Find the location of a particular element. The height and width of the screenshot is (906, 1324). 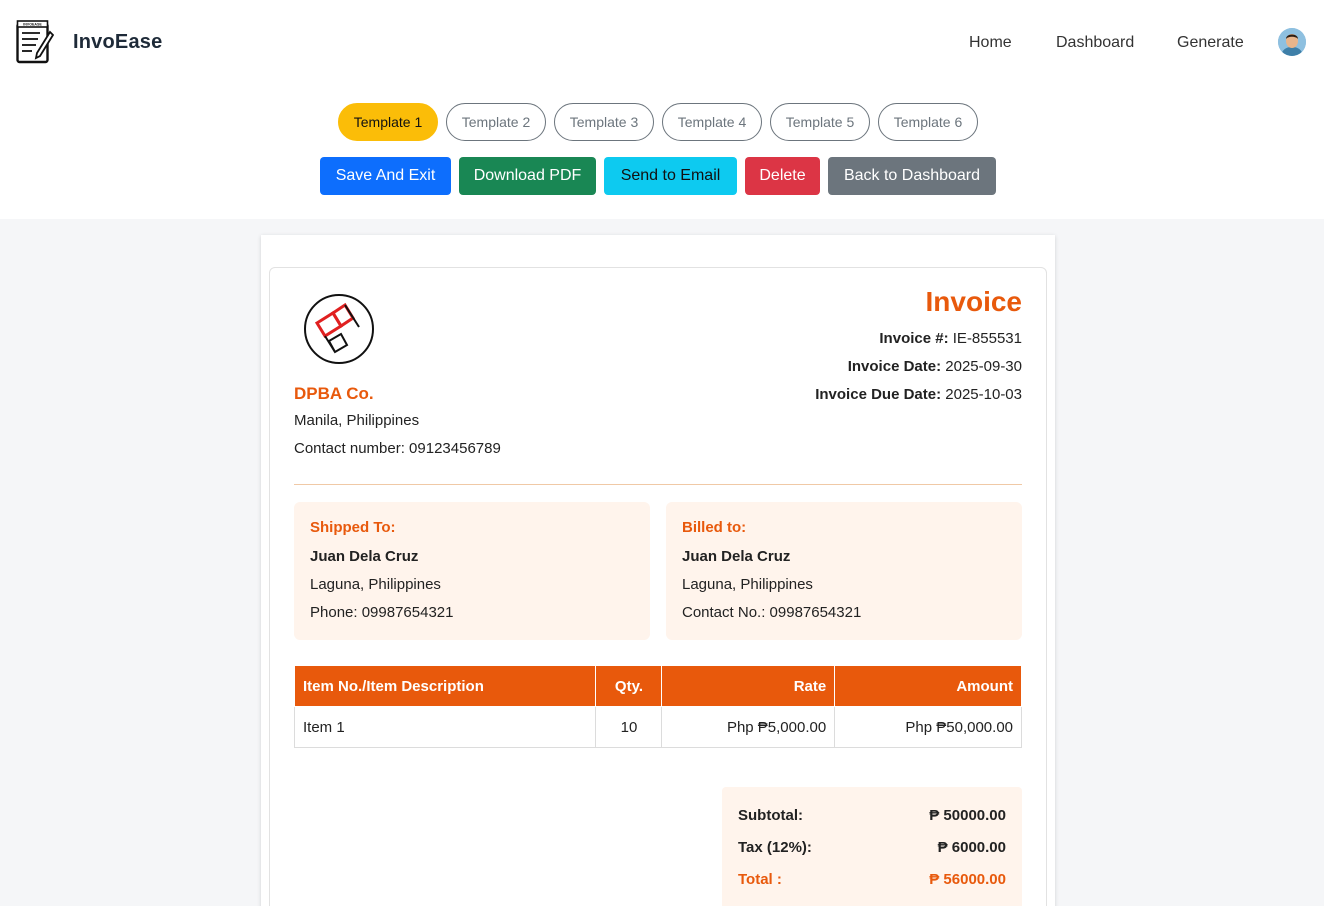

item-rate: Php ₱5,000.00 is located at coordinates (748, 727).